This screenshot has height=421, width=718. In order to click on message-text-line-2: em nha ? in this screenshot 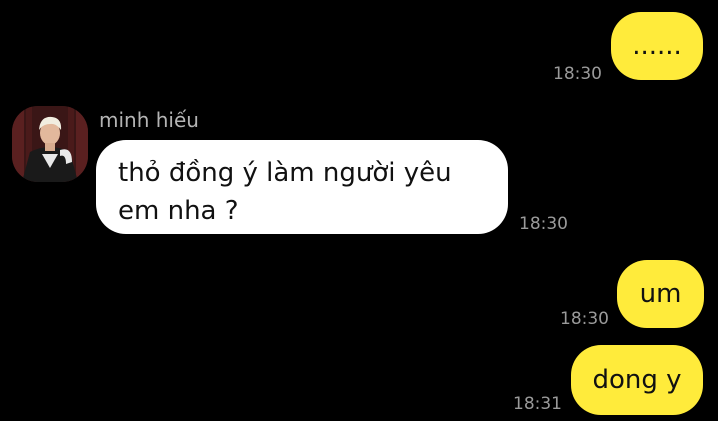, I will do `click(178, 211)`.